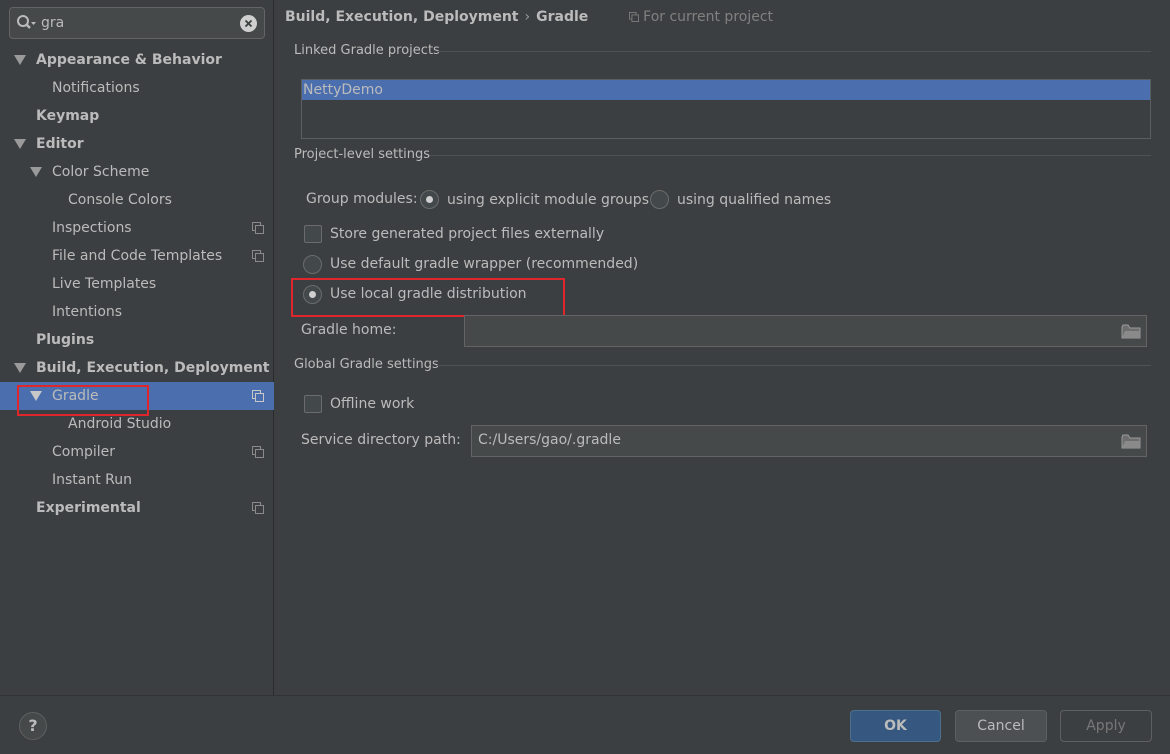  What do you see at coordinates (313, 404) in the screenshot?
I see `checkbox-offline-work` at bounding box center [313, 404].